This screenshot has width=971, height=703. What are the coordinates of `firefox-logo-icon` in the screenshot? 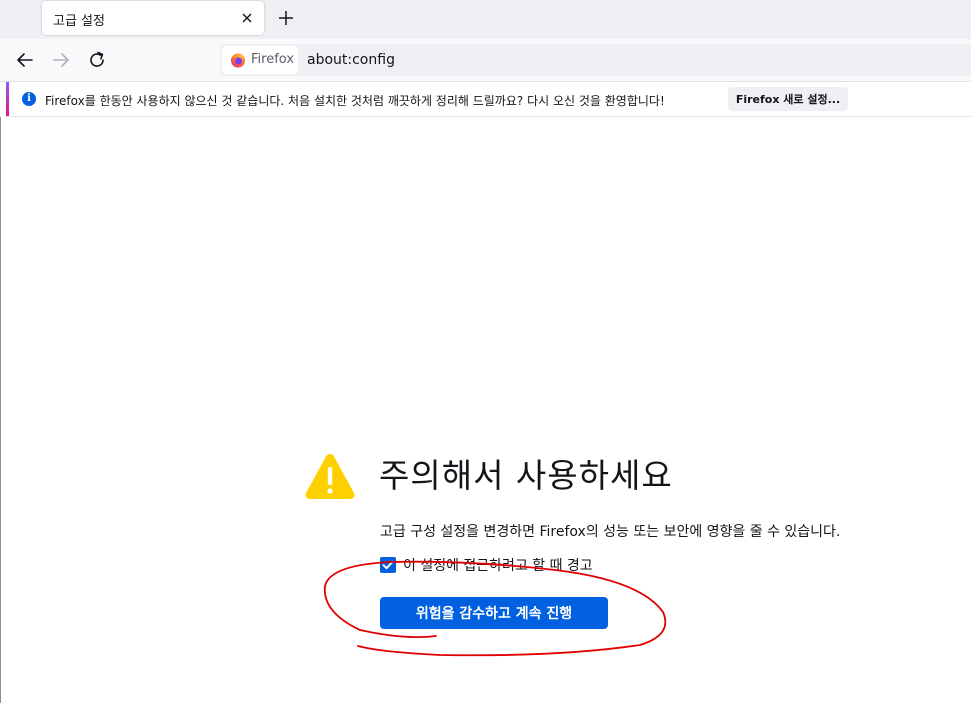 It's located at (238, 60).